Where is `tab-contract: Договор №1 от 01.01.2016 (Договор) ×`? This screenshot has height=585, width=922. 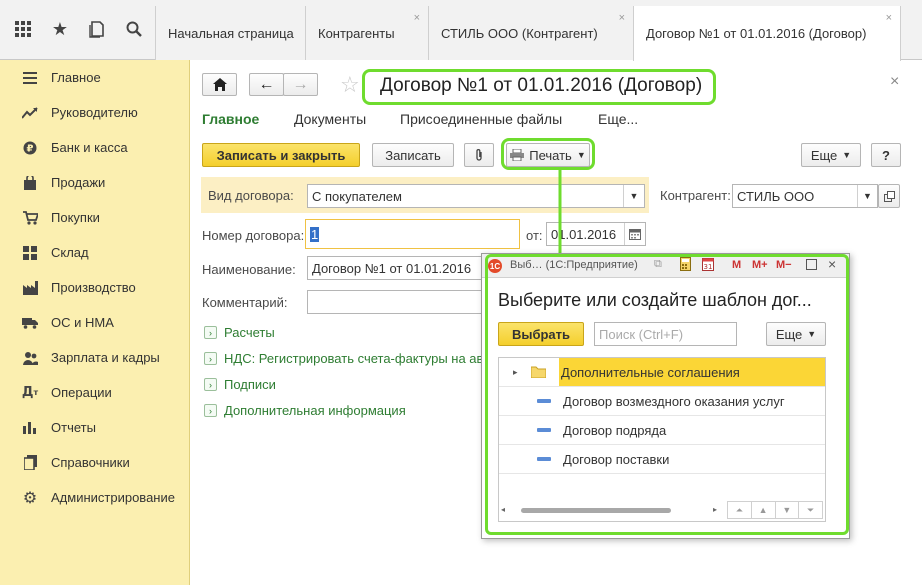
tab-contract: Договор №1 от 01.01.2016 (Договор) × is located at coordinates (767, 33).